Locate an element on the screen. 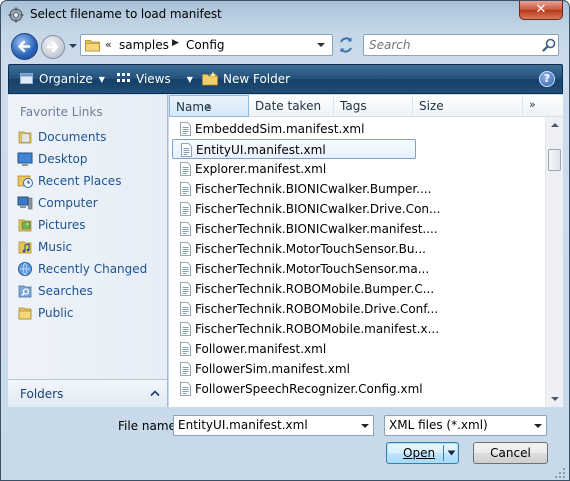 Image resolution: width=570 pixels, height=481 pixels. address-bar: « samples ▶ Config is located at coordinates (206, 45).